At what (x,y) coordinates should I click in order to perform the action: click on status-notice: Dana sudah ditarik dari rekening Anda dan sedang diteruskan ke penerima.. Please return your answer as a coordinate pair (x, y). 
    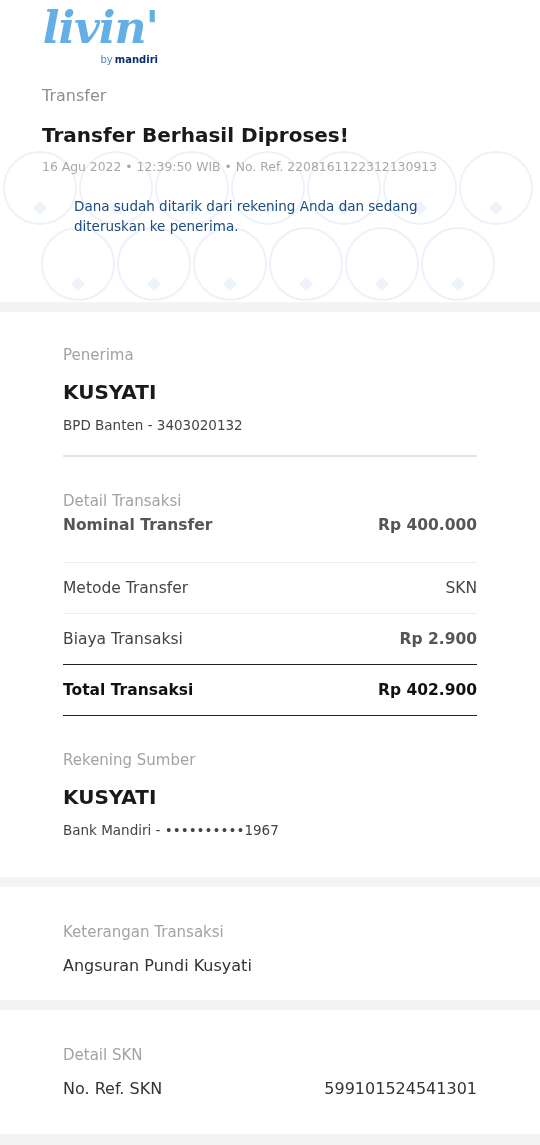
    Looking at the image, I should click on (246, 216).